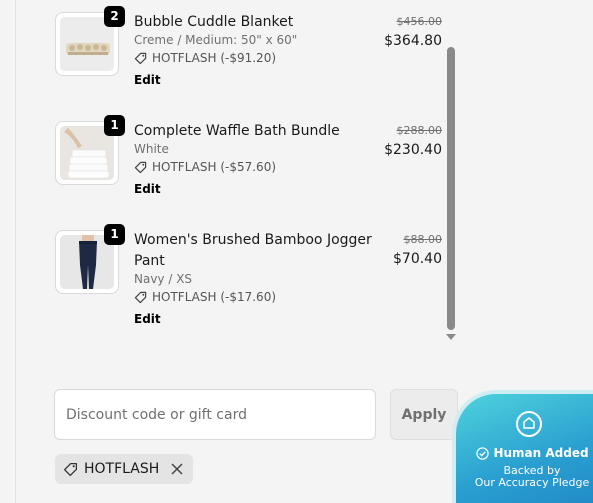  I want to click on pledge-subtitle: Backed by Our Accuracy Pledge, so click(527, 477).